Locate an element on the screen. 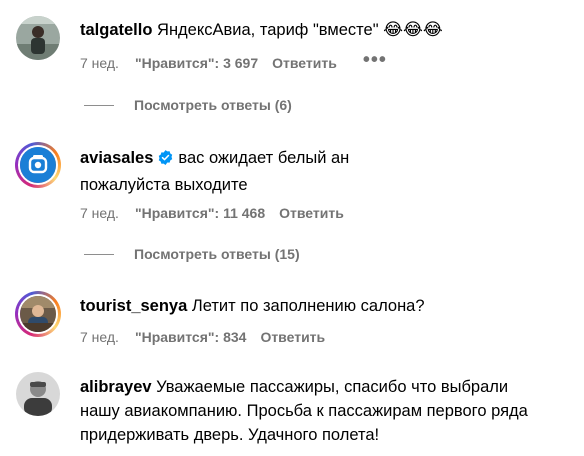 The height and width of the screenshot is (456, 584). avatar-alibrayev is located at coordinates (38, 394).